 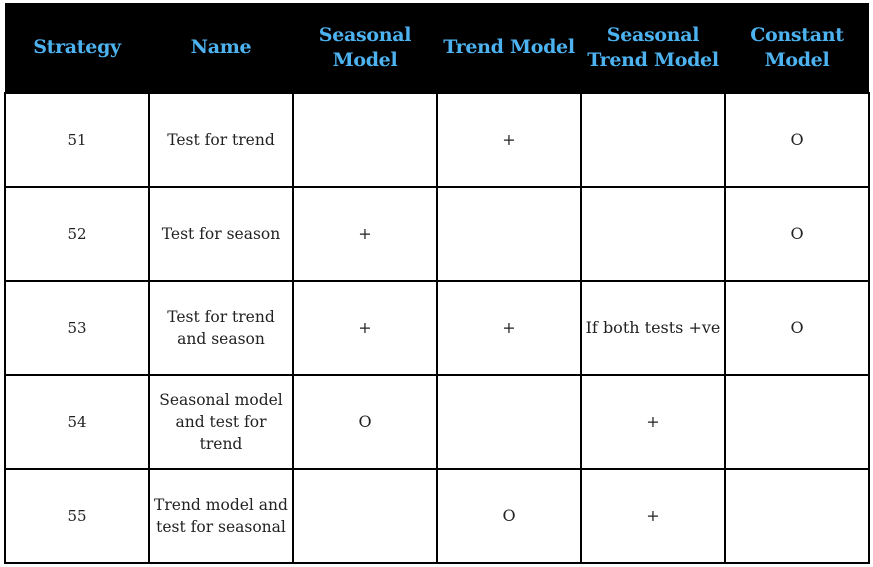 I want to click on cell-name: Test for season, so click(x=221, y=234).